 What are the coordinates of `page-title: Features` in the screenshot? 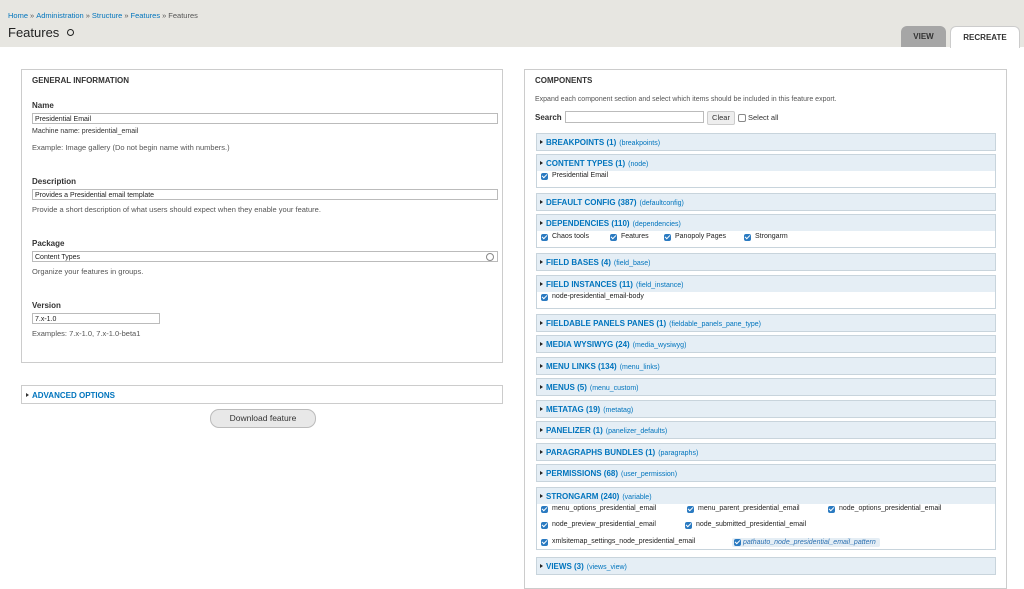 It's located at (34, 32).